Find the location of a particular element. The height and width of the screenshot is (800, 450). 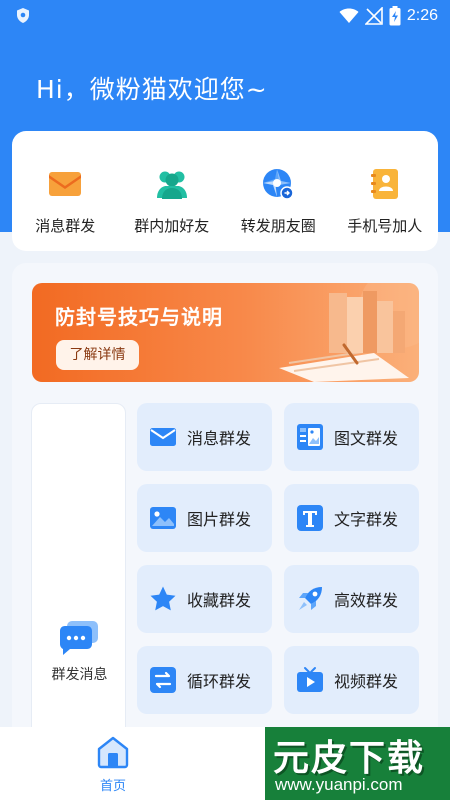

site-watermark: 元皮下载 www.yuanpi.com is located at coordinates (357, 763).